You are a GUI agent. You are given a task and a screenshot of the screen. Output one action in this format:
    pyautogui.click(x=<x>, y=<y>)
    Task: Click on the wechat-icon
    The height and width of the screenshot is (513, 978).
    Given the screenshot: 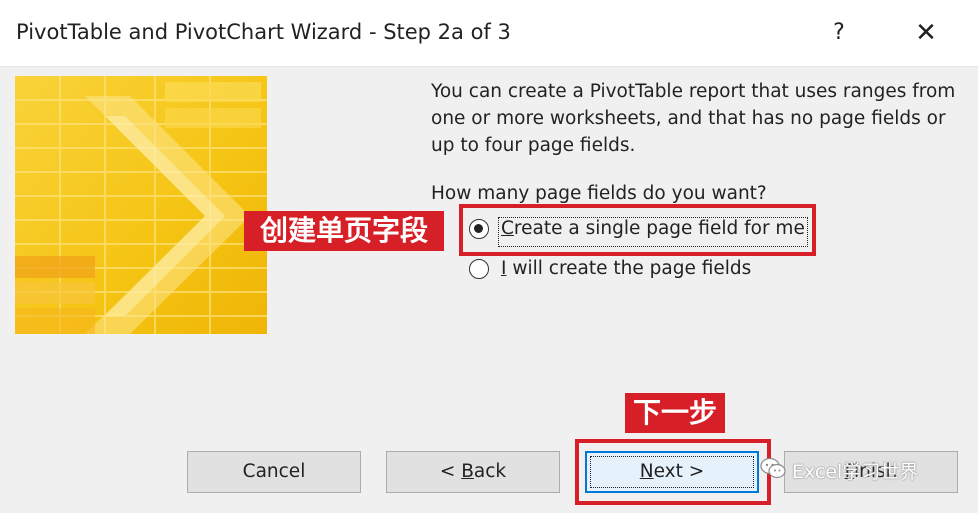 What is the action you would take?
    pyautogui.click(x=773, y=473)
    